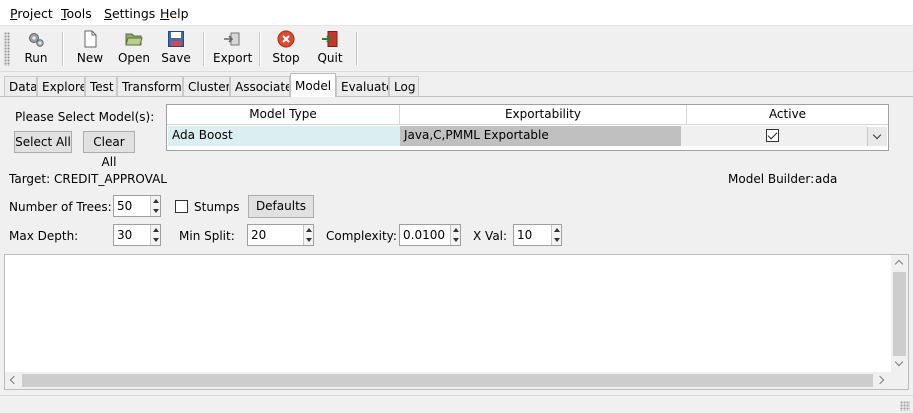 The width and height of the screenshot is (913, 413). What do you see at coordinates (129, 13) in the screenshot?
I see `menu-settings: Settings` at bounding box center [129, 13].